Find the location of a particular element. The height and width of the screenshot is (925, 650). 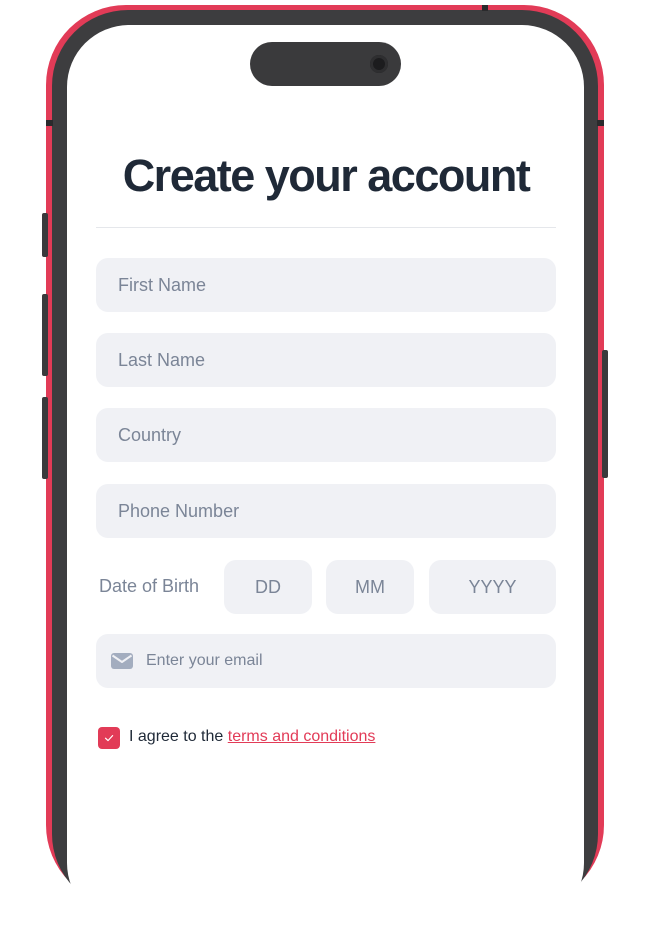

dob-year-field: YYYY is located at coordinates (492, 587).